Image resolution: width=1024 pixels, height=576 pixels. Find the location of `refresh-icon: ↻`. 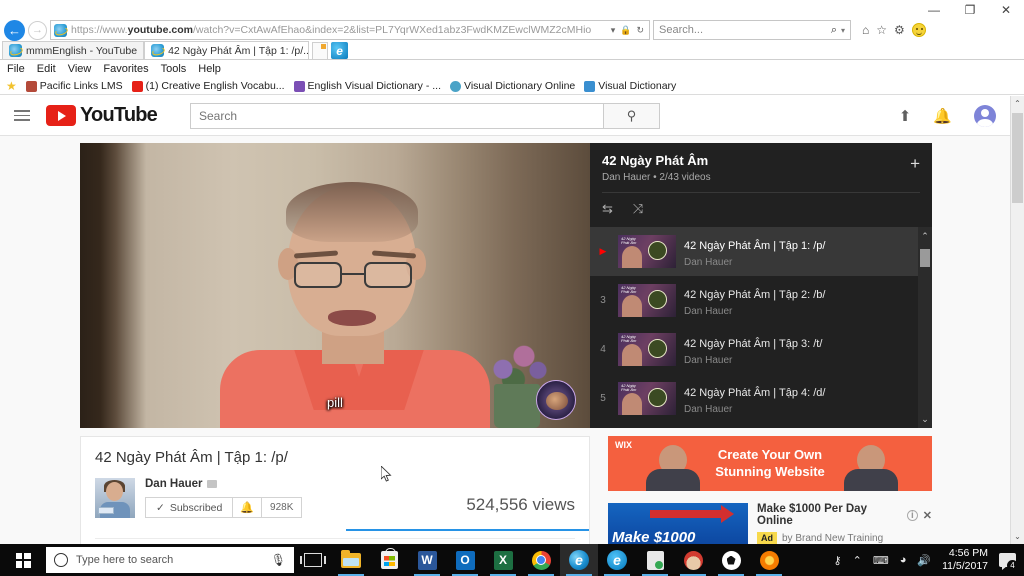

refresh-icon: ↻ is located at coordinates (640, 30).